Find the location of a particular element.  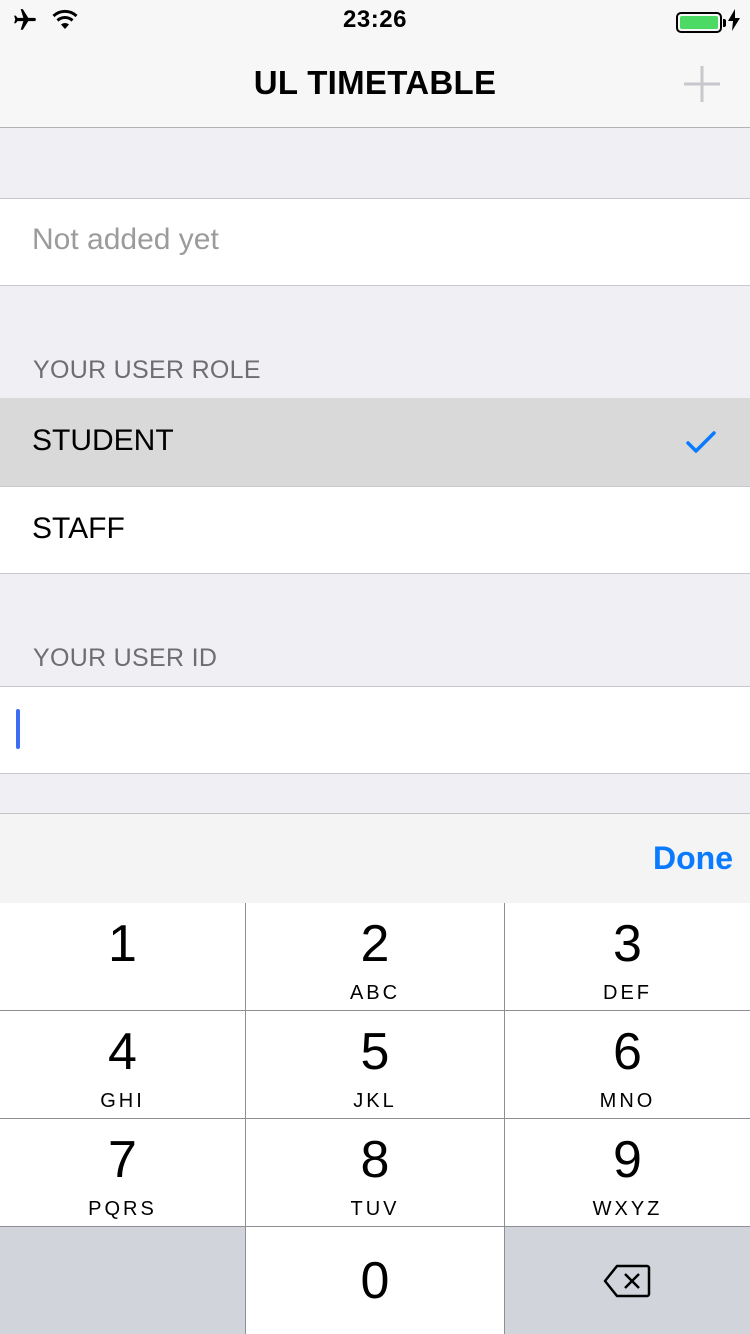

key-5: 5 JKL is located at coordinates (375, 1064).